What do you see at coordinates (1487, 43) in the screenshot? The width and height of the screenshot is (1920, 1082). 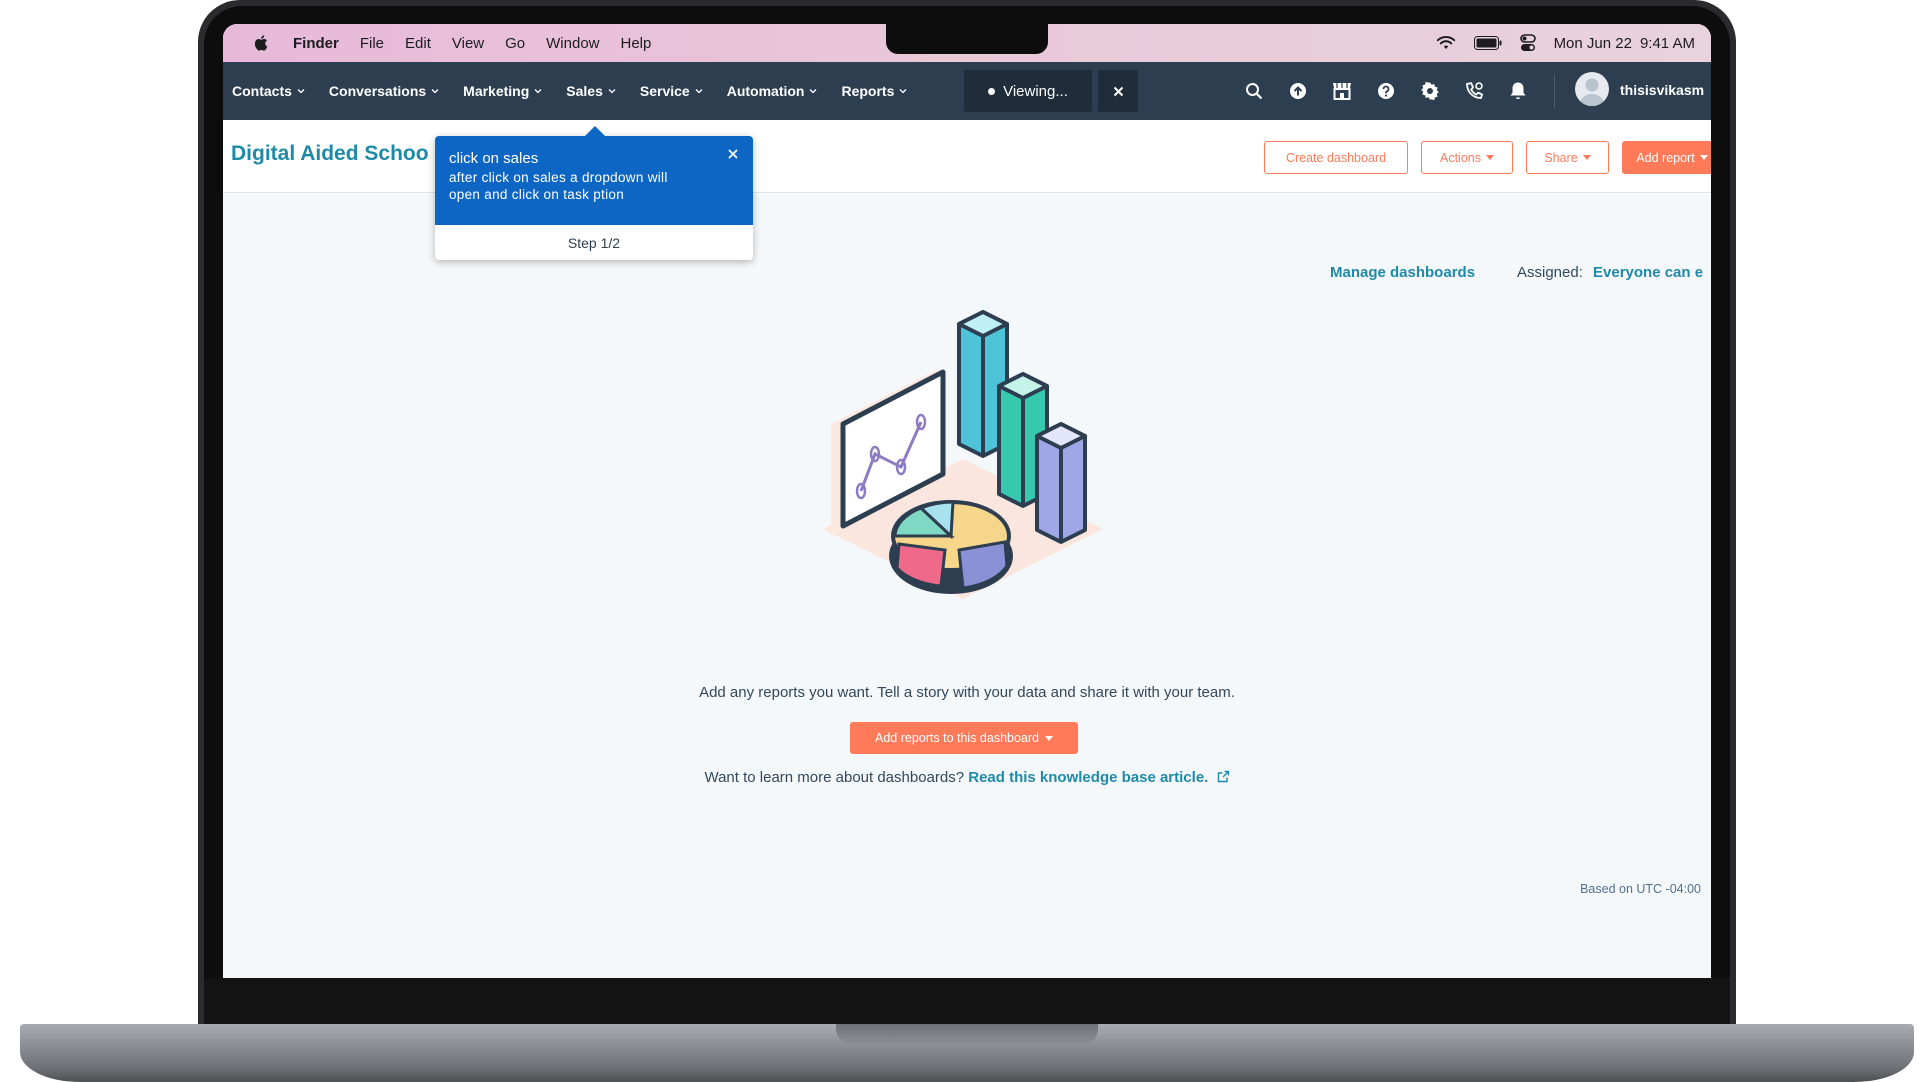 I see `battery-icon` at bounding box center [1487, 43].